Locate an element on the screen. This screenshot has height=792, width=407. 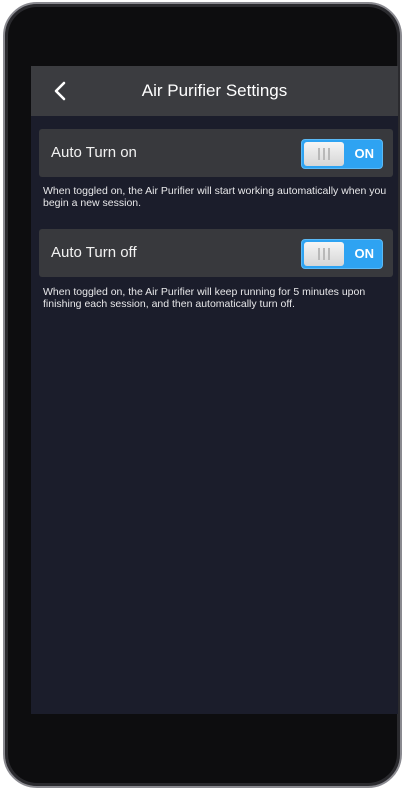
auto-turn-off-row: Auto Turn off ON is located at coordinates (216, 253).